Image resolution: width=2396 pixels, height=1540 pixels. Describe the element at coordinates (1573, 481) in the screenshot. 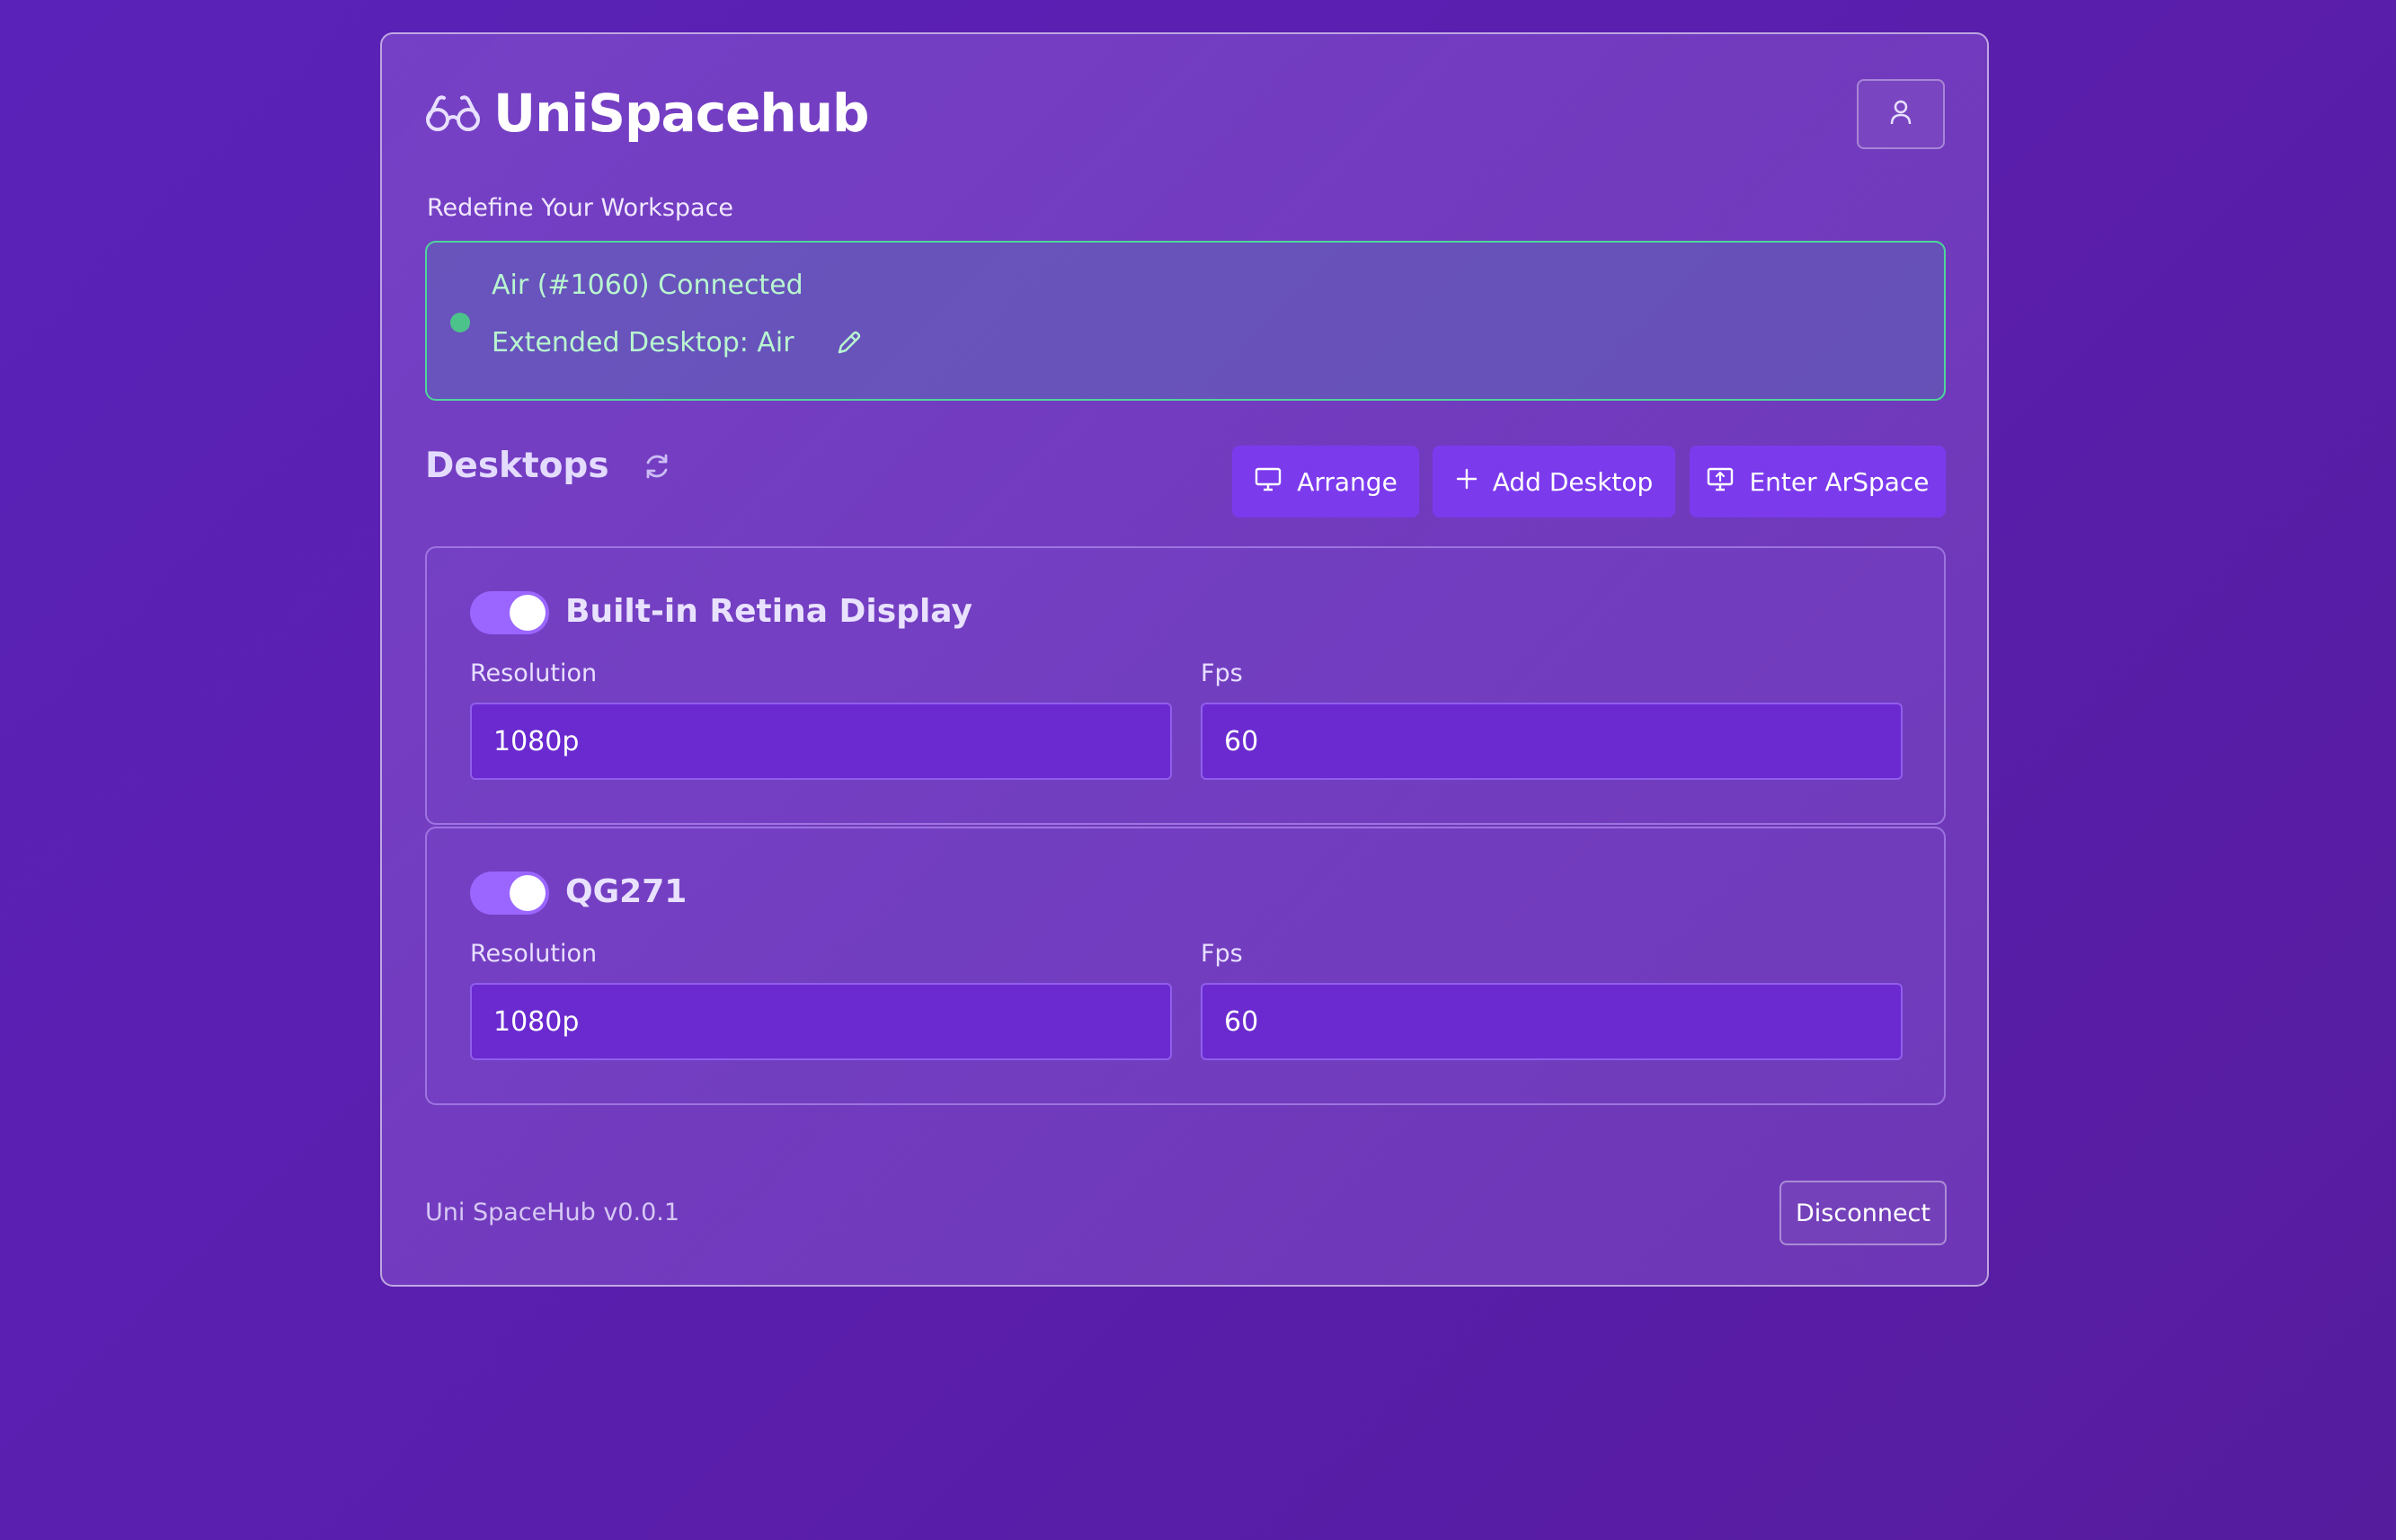

I see `add-desktop-label: Add Desktop` at that location.